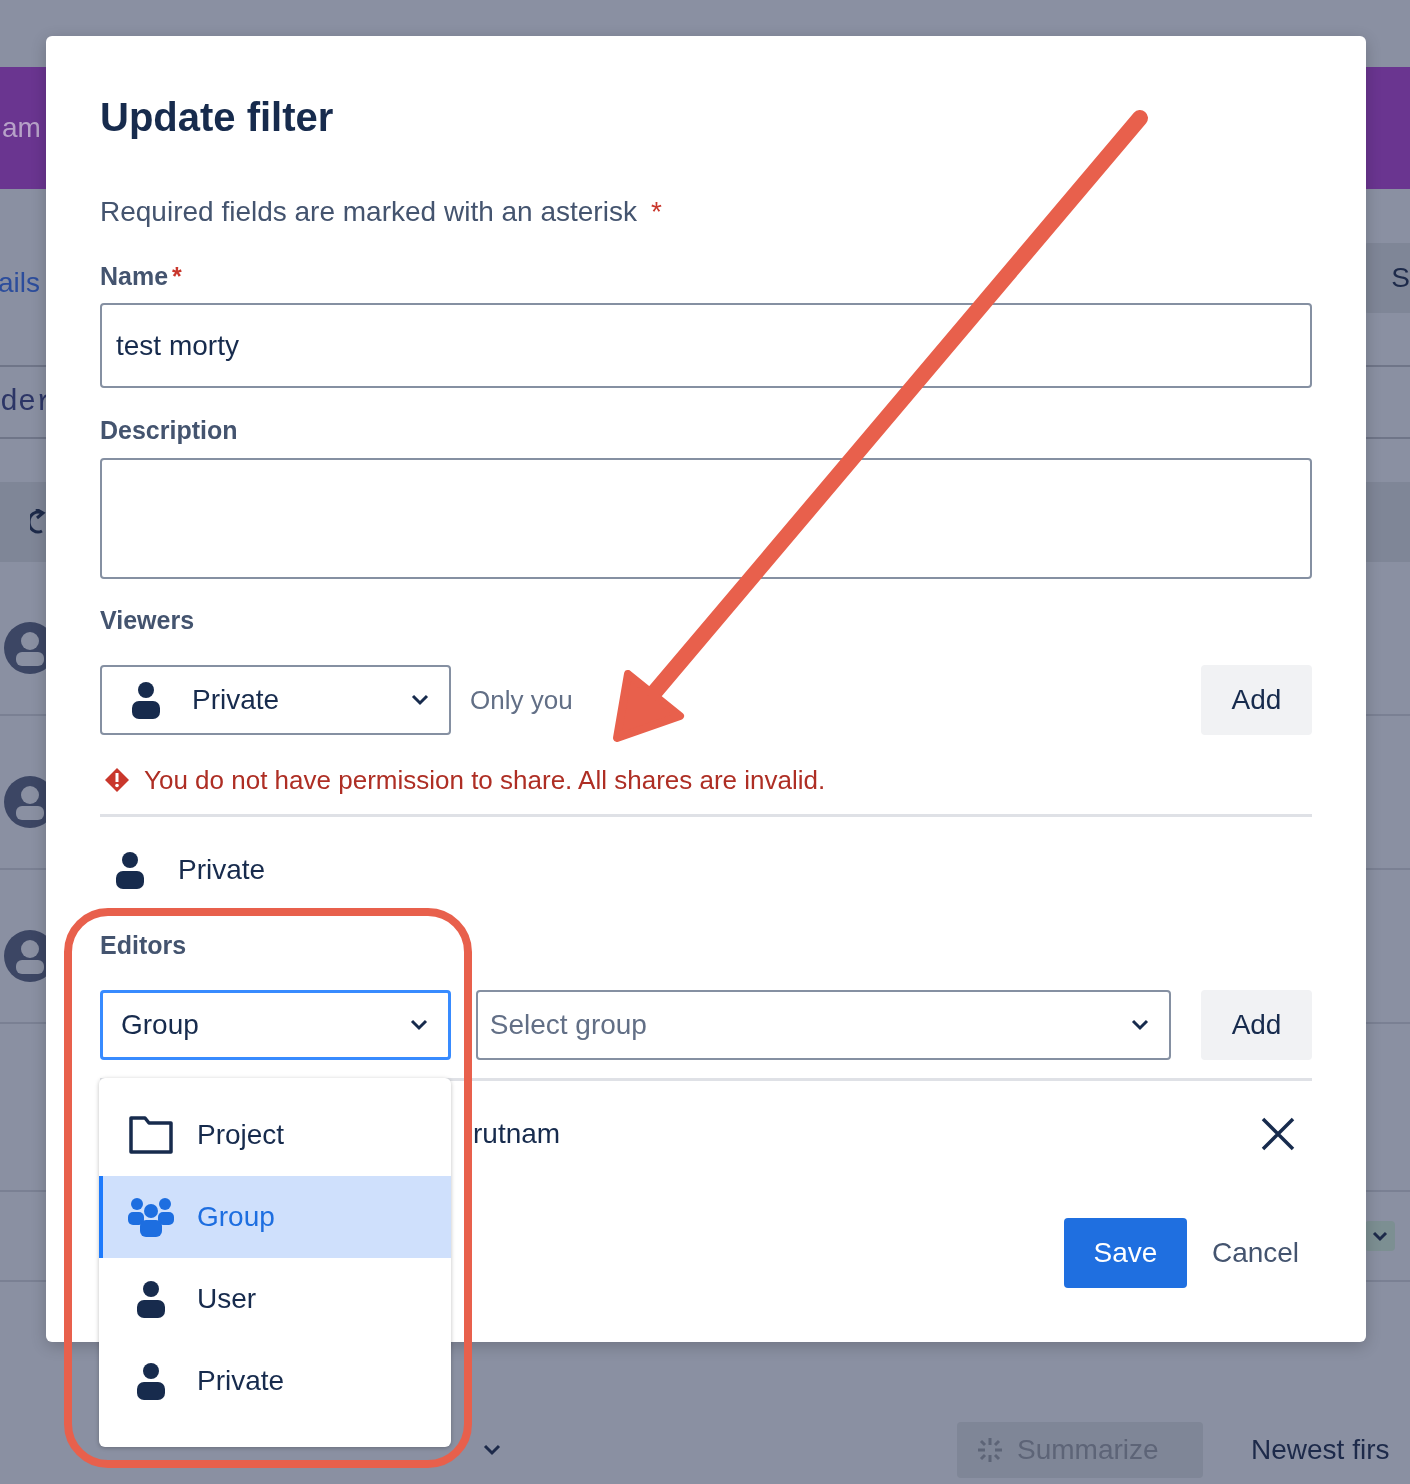 This screenshot has height=1484, width=1410. Describe the element at coordinates (117, 780) in the screenshot. I see `error-icon` at that location.